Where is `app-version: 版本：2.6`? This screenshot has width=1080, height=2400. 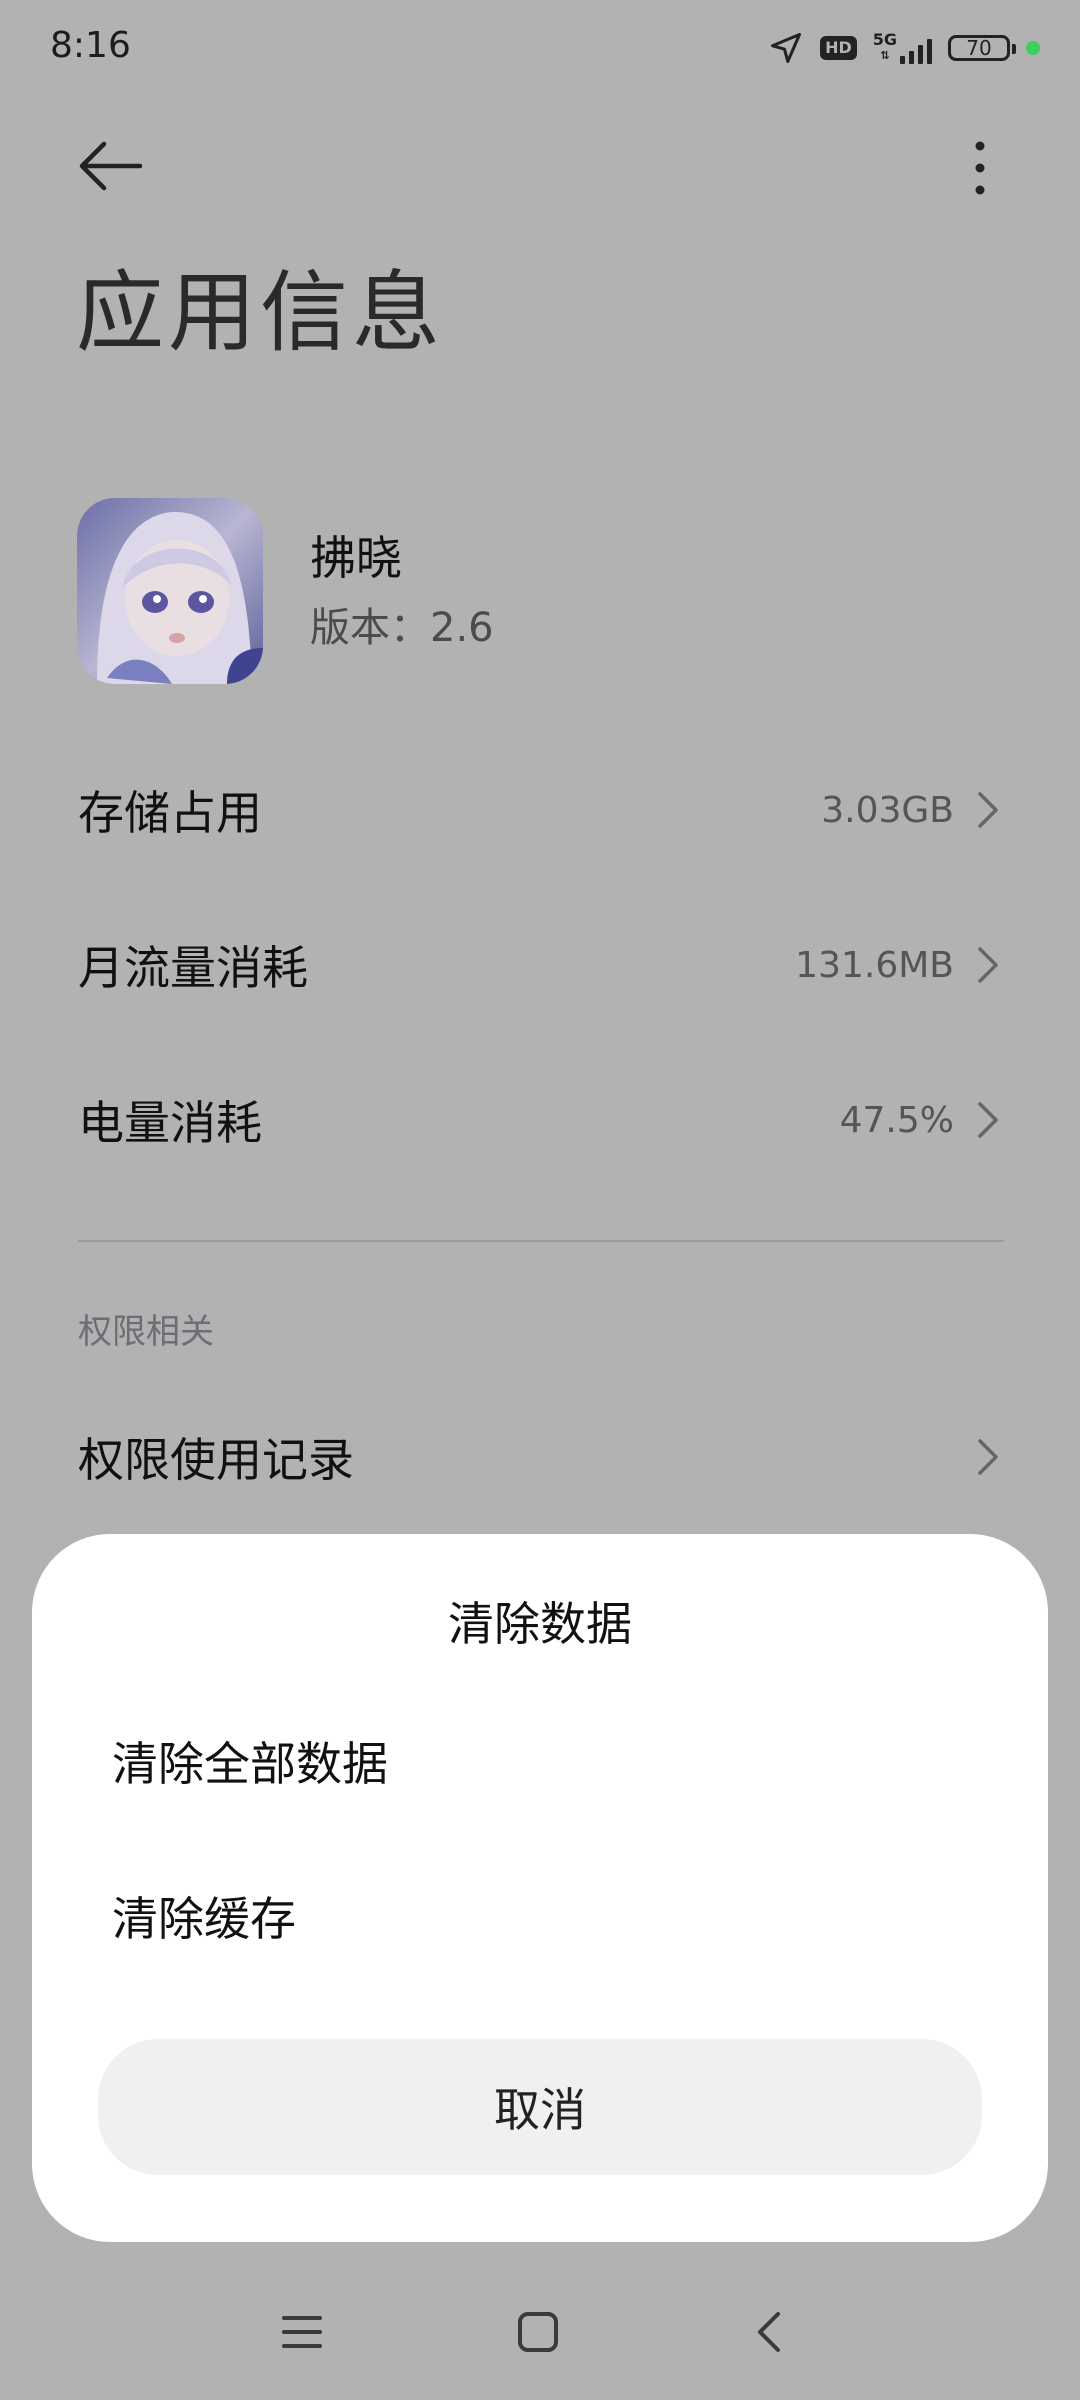
app-version: 版本：2.6 is located at coordinates (402, 628).